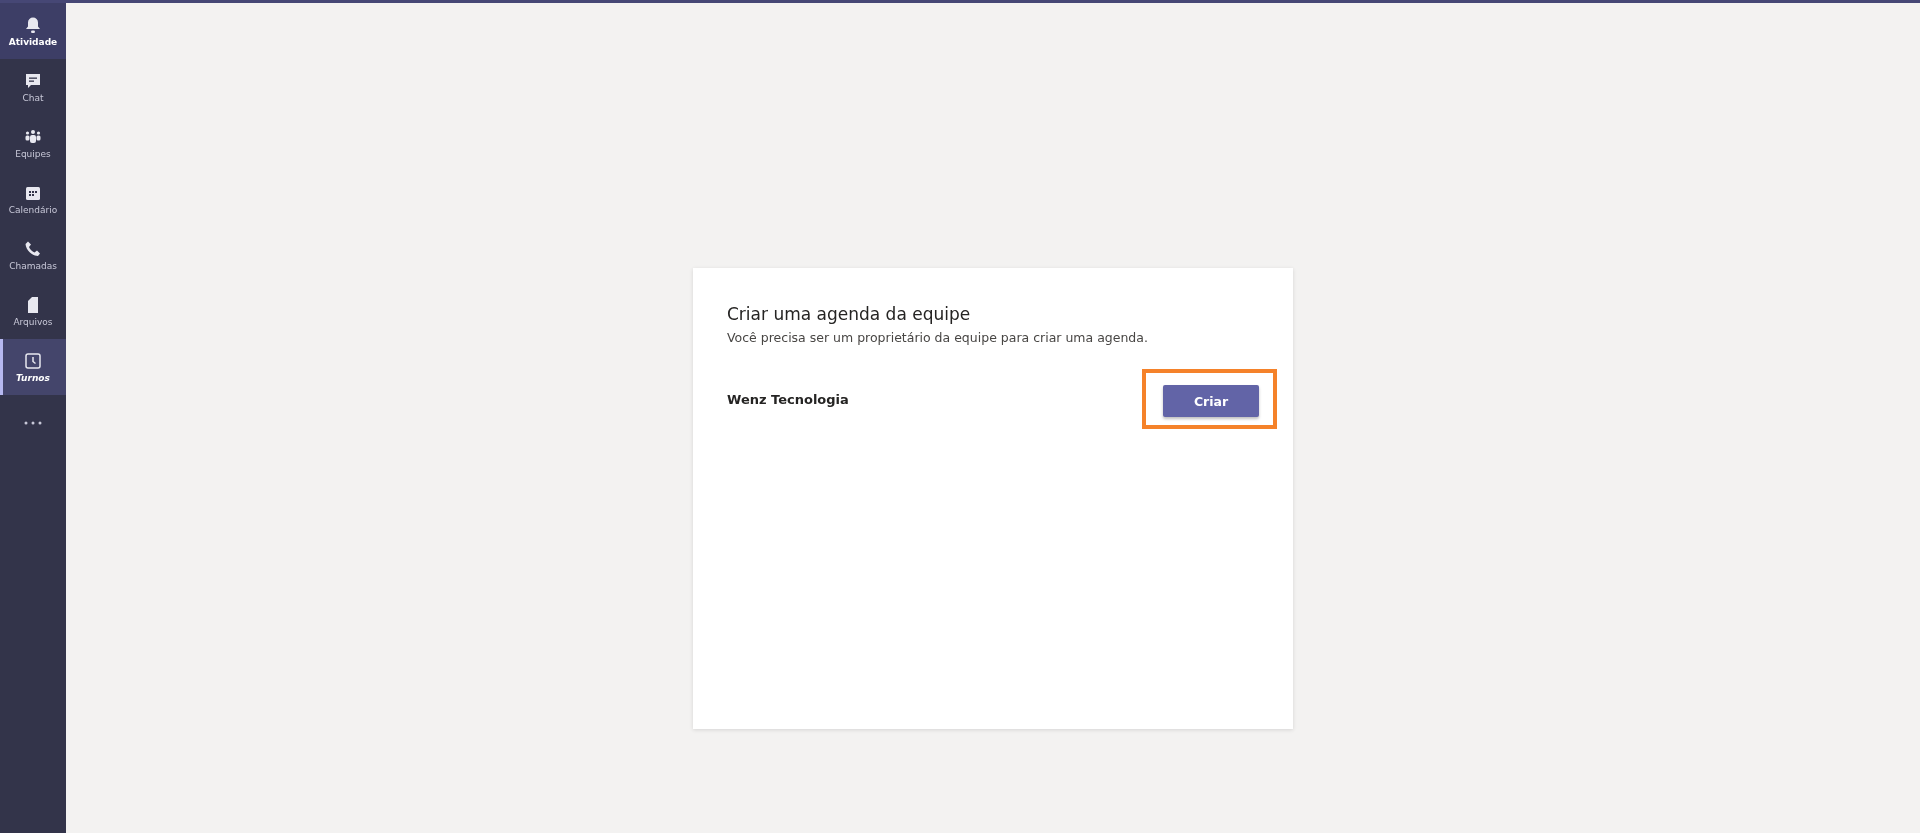 This screenshot has height=833, width=1920. I want to click on bell-icon, so click(33, 24).